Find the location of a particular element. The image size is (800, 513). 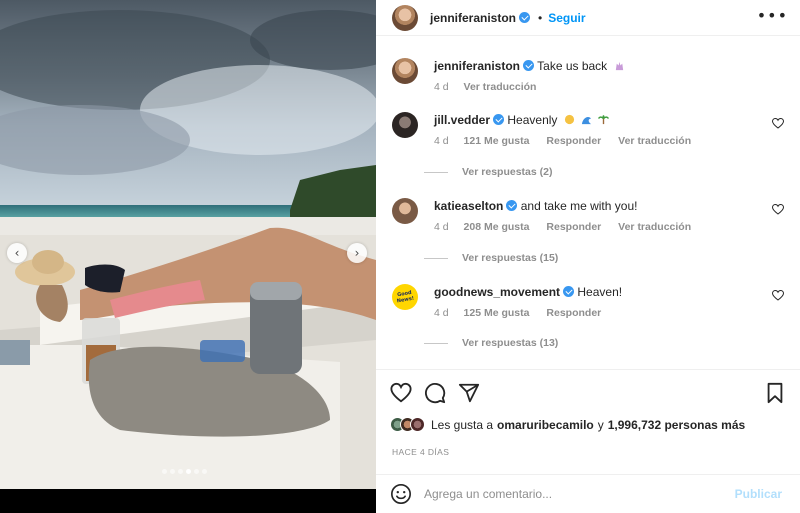

comment-username: katieaselton is located at coordinates (468, 206).